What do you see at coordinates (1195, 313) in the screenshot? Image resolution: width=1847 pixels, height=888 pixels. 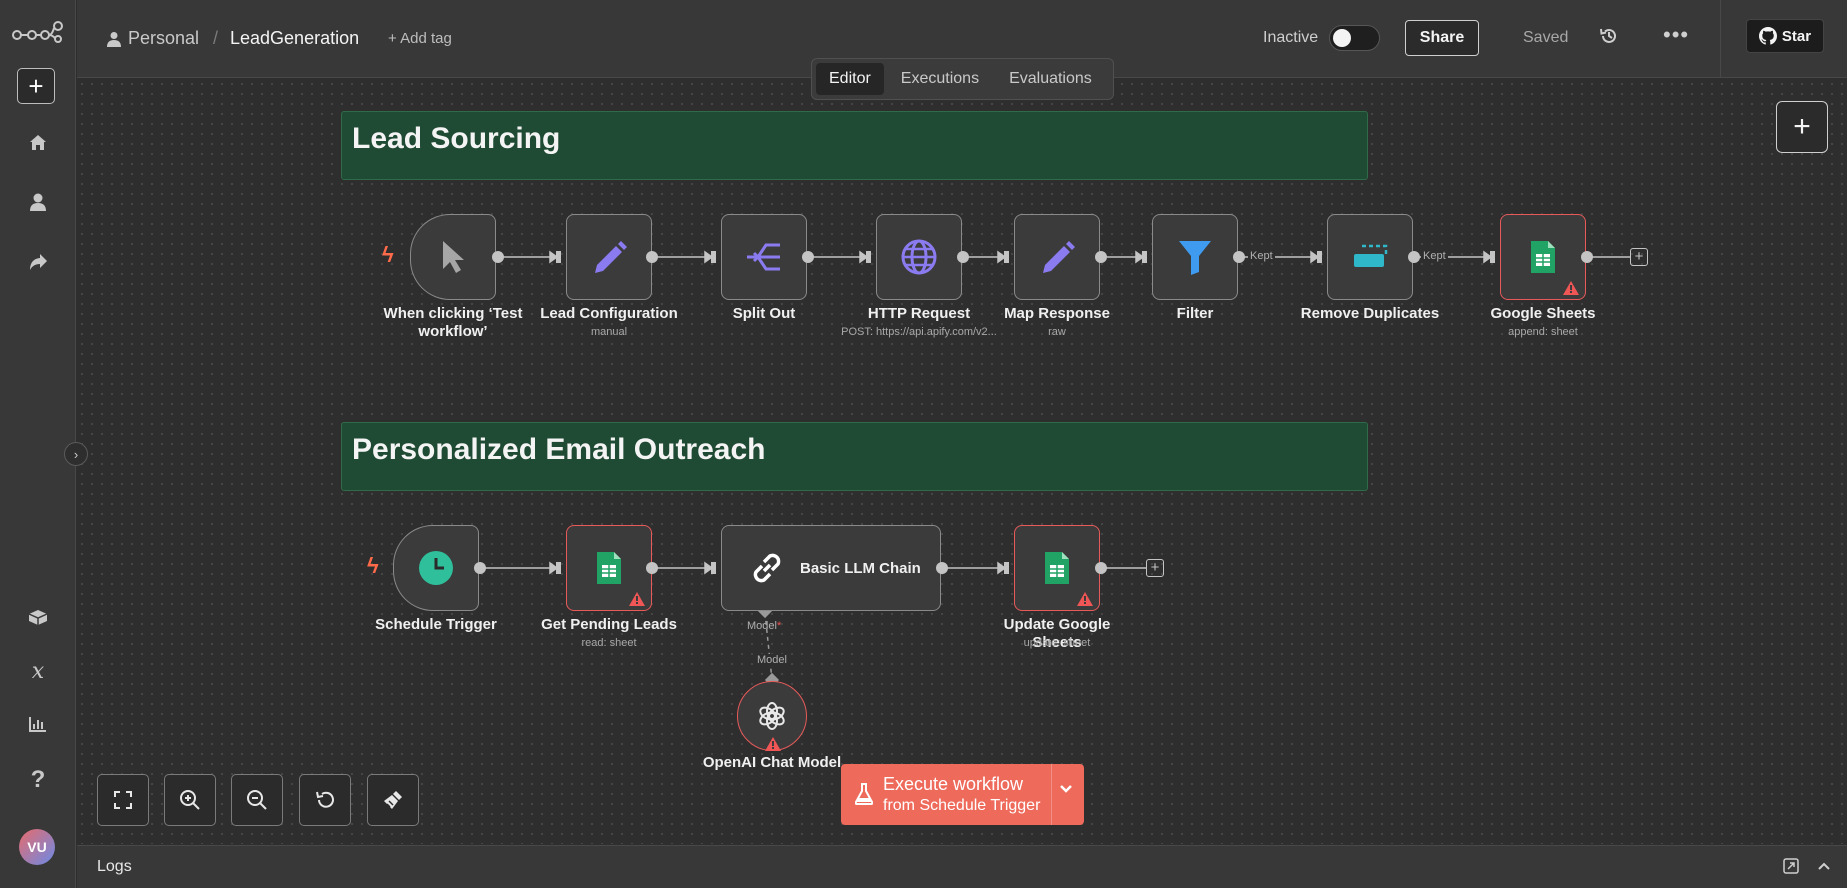 I see `node-label: Filter` at bounding box center [1195, 313].